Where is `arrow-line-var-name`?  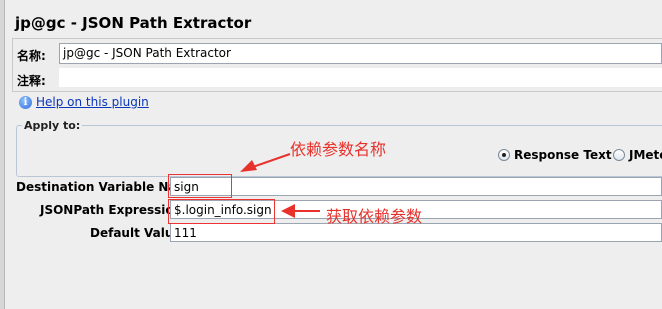 arrow-line-var-name is located at coordinates (270, 161).